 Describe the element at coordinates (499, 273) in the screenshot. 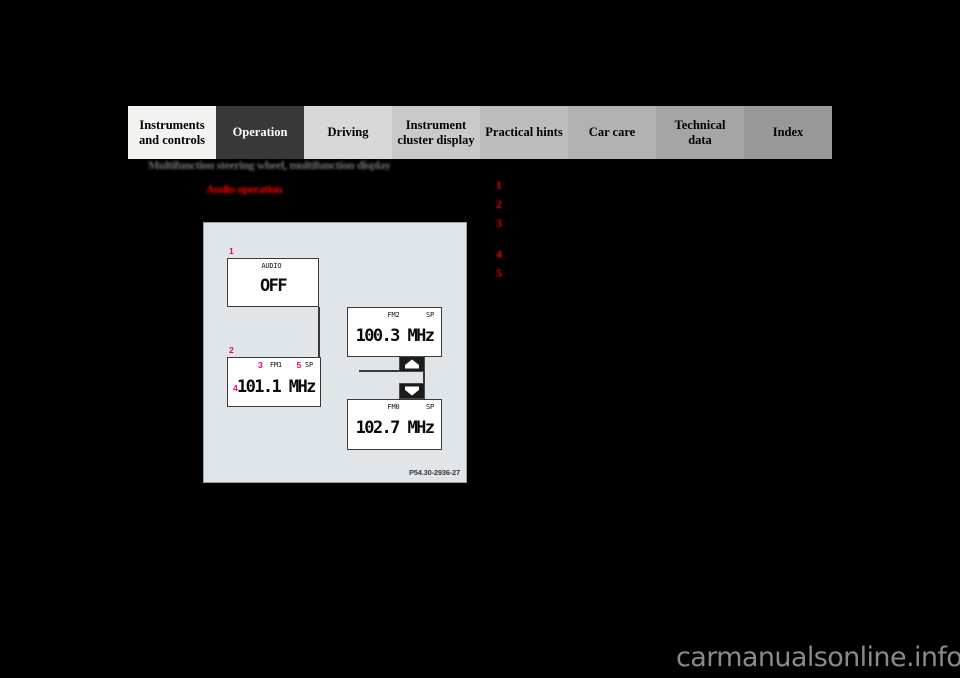

I see `legend-number: 5` at that location.